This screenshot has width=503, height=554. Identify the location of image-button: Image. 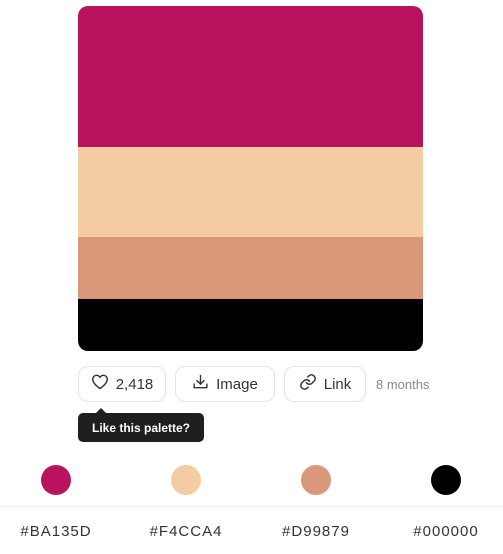
(225, 384).